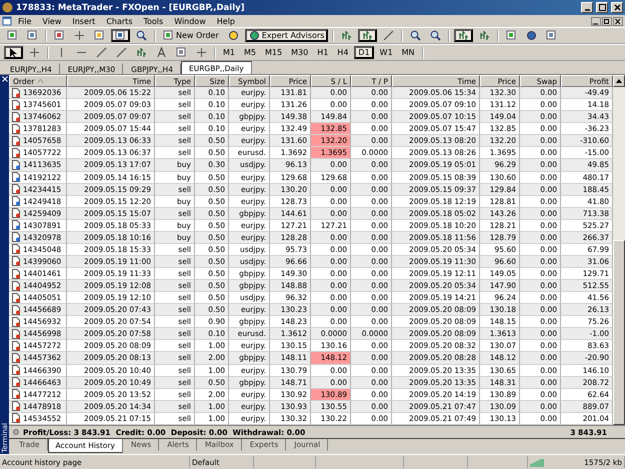 The image size is (625, 469). Describe the element at coordinates (596, 21) in the screenshot. I see `minimize-icon` at that location.